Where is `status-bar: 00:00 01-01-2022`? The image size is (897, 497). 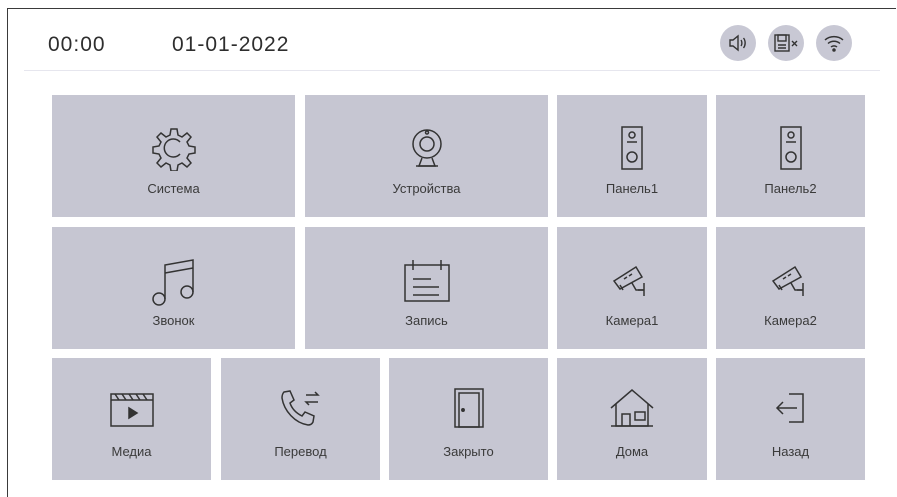
status-bar: 00:00 01-01-2022 is located at coordinates (452, 39).